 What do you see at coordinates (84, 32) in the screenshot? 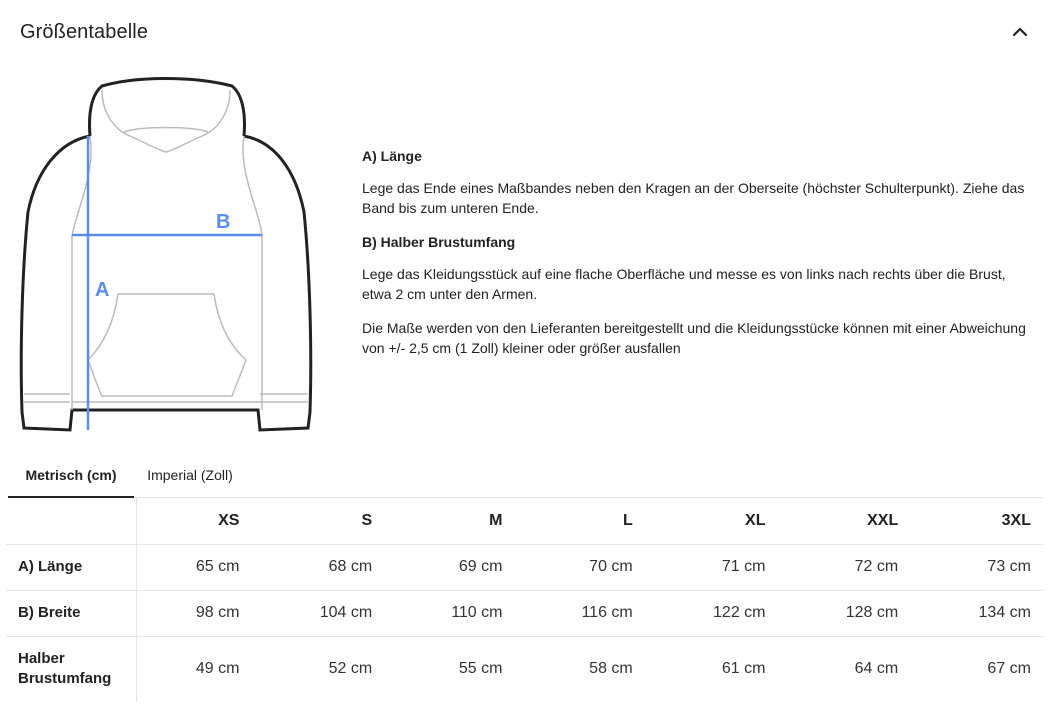
I see `page-title: Größentabelle` at bounding box center [84, 32].